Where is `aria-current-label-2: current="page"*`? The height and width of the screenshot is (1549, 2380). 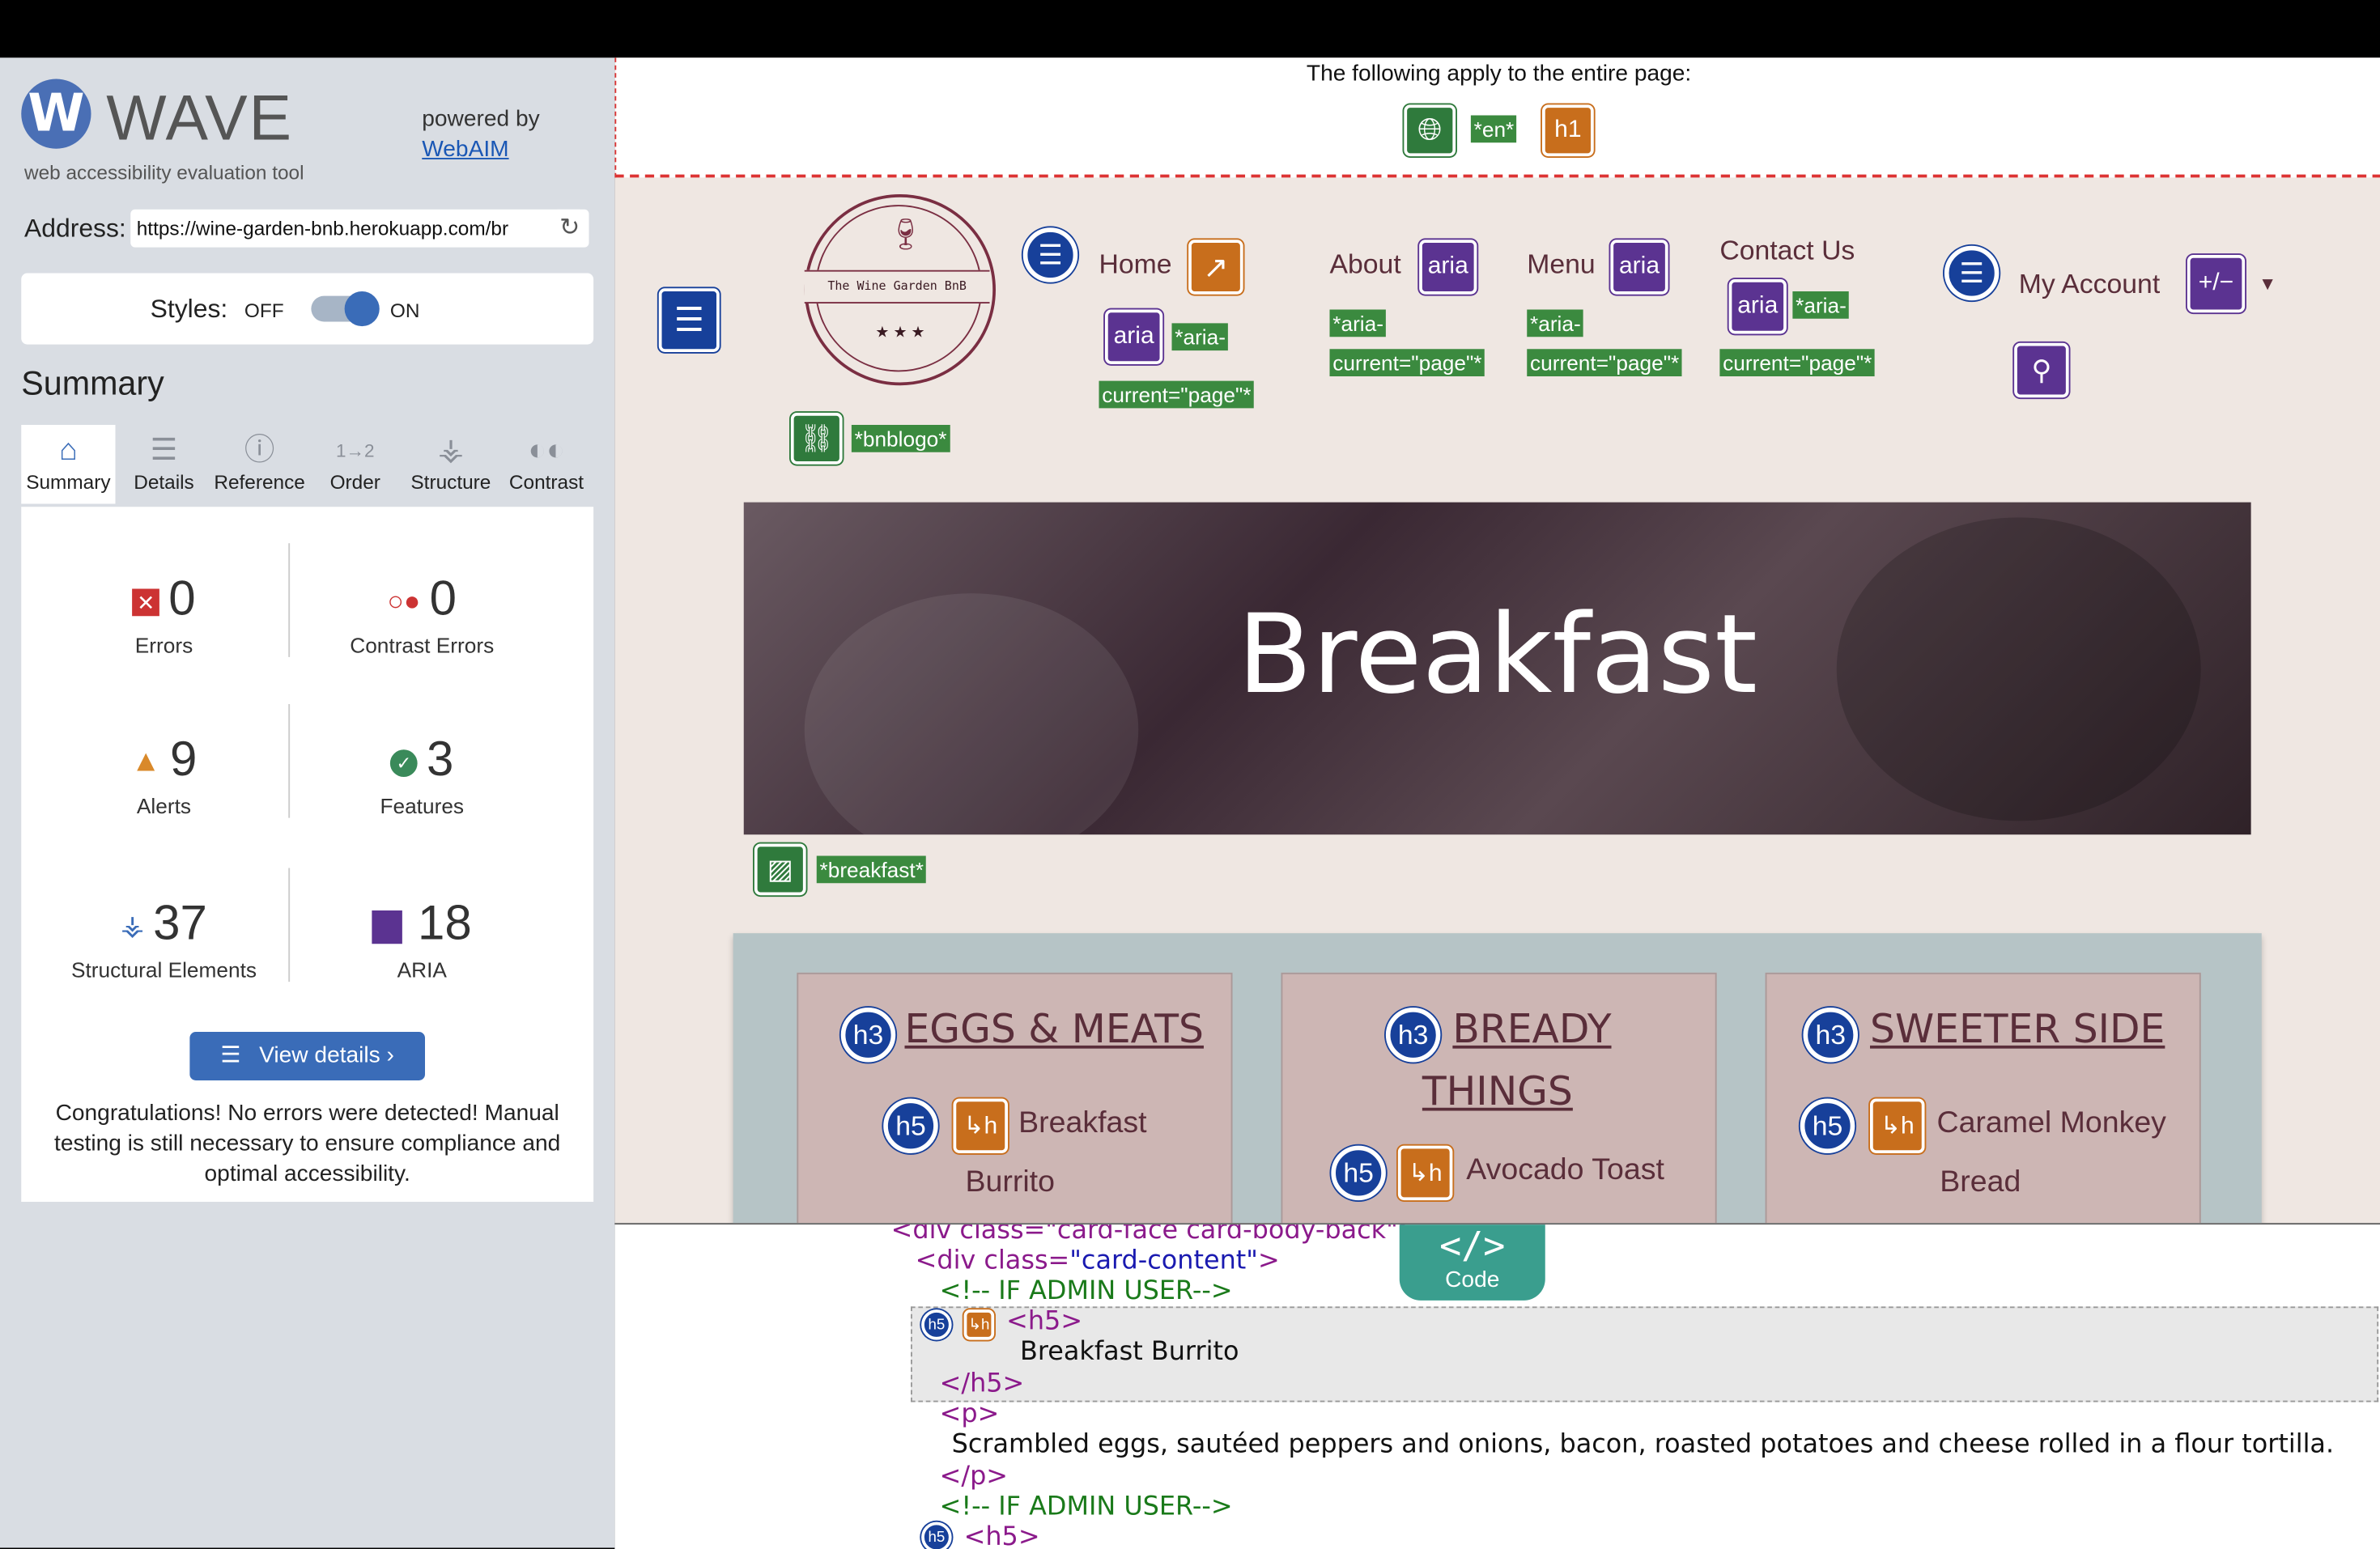
aria-current-label-2: current="page"* is located at coordinates (1605, 362).